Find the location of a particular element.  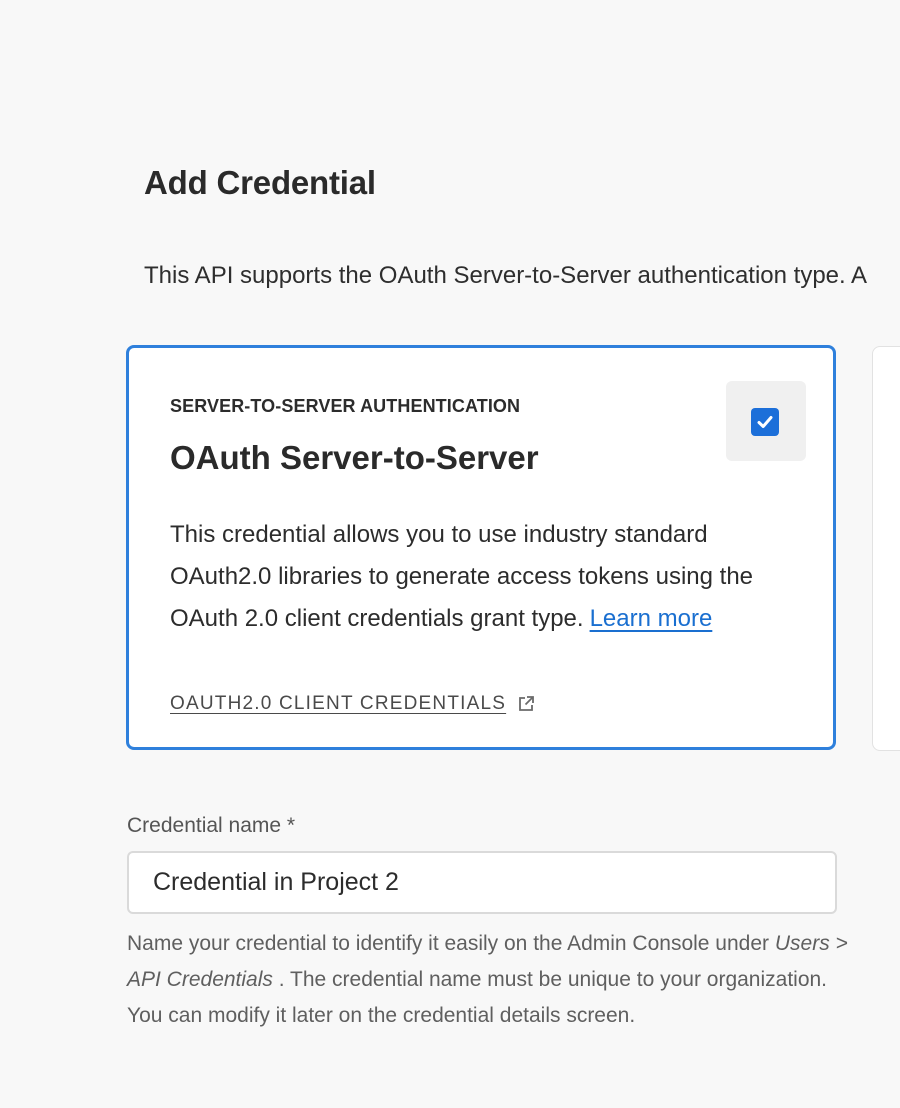

credential-name-label: Credential name * is located at coordinates (211, 825).